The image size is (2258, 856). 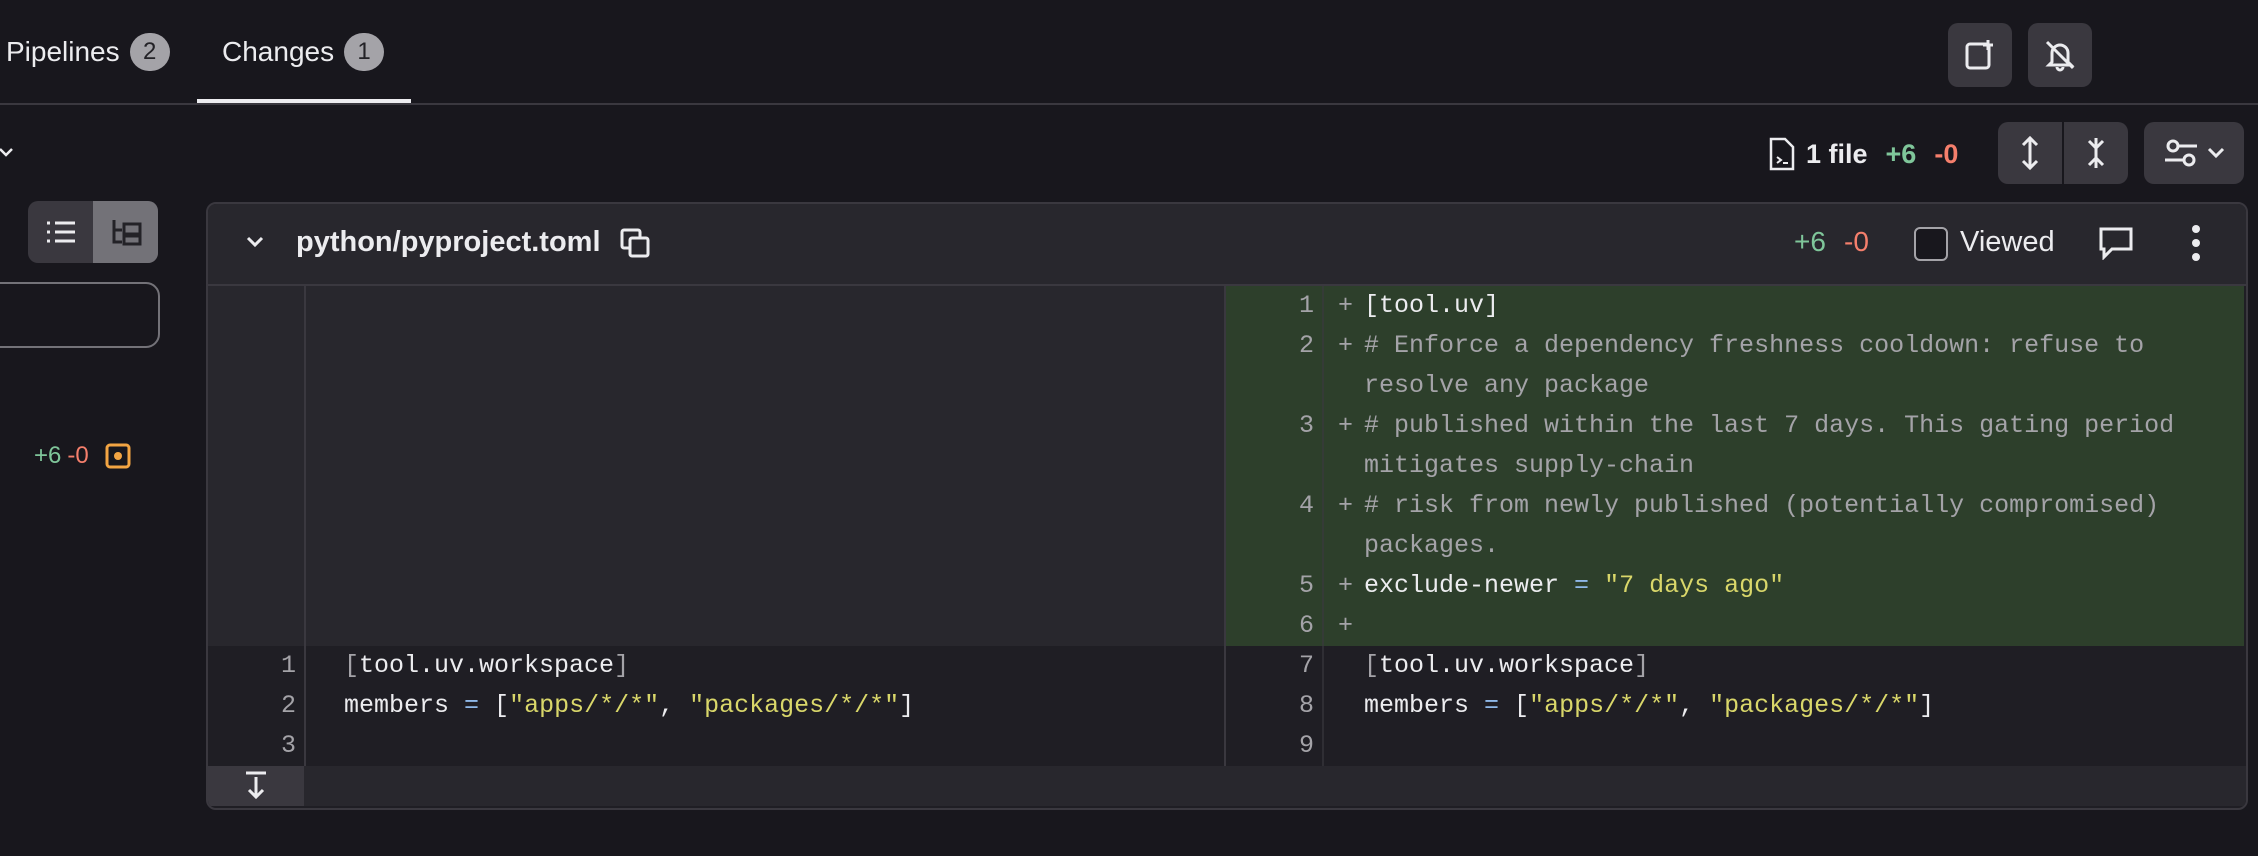 I want to click on add-note-icon, so click(x=1979, y=55).